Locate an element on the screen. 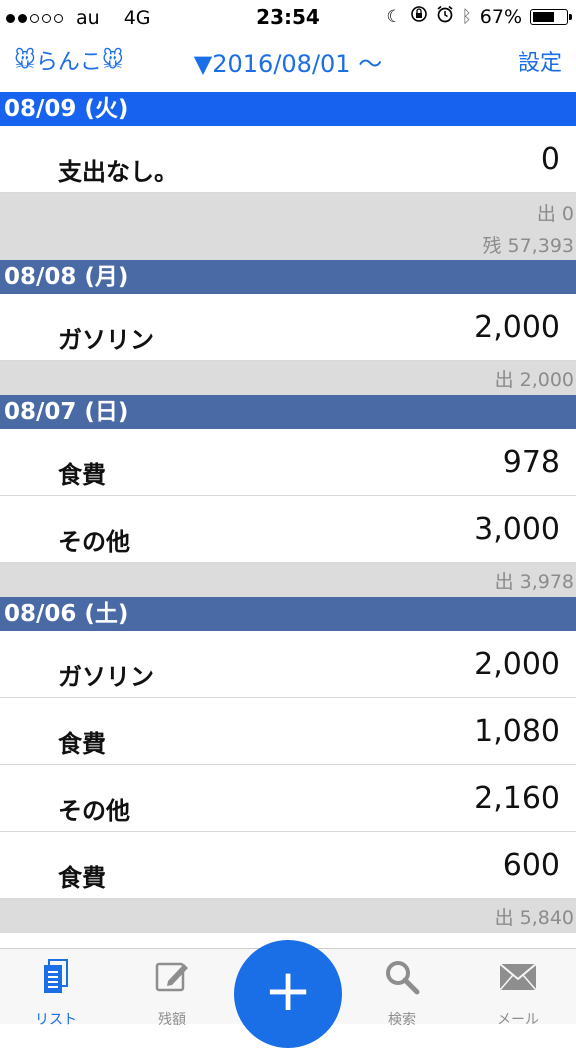 The image size is (576, 1048). document-icon is located at coordinates (56, 977).